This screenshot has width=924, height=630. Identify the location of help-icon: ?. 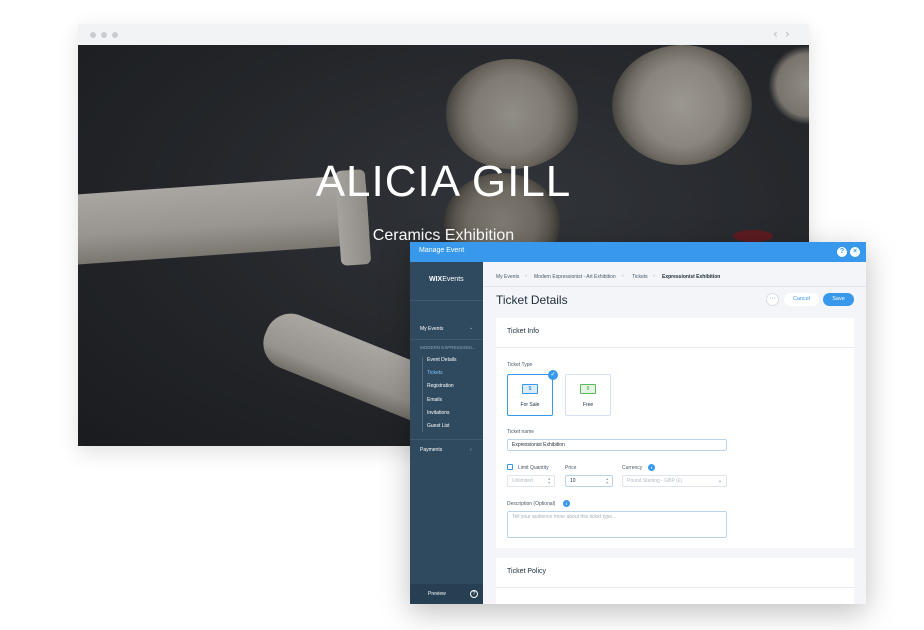
(842, 252).